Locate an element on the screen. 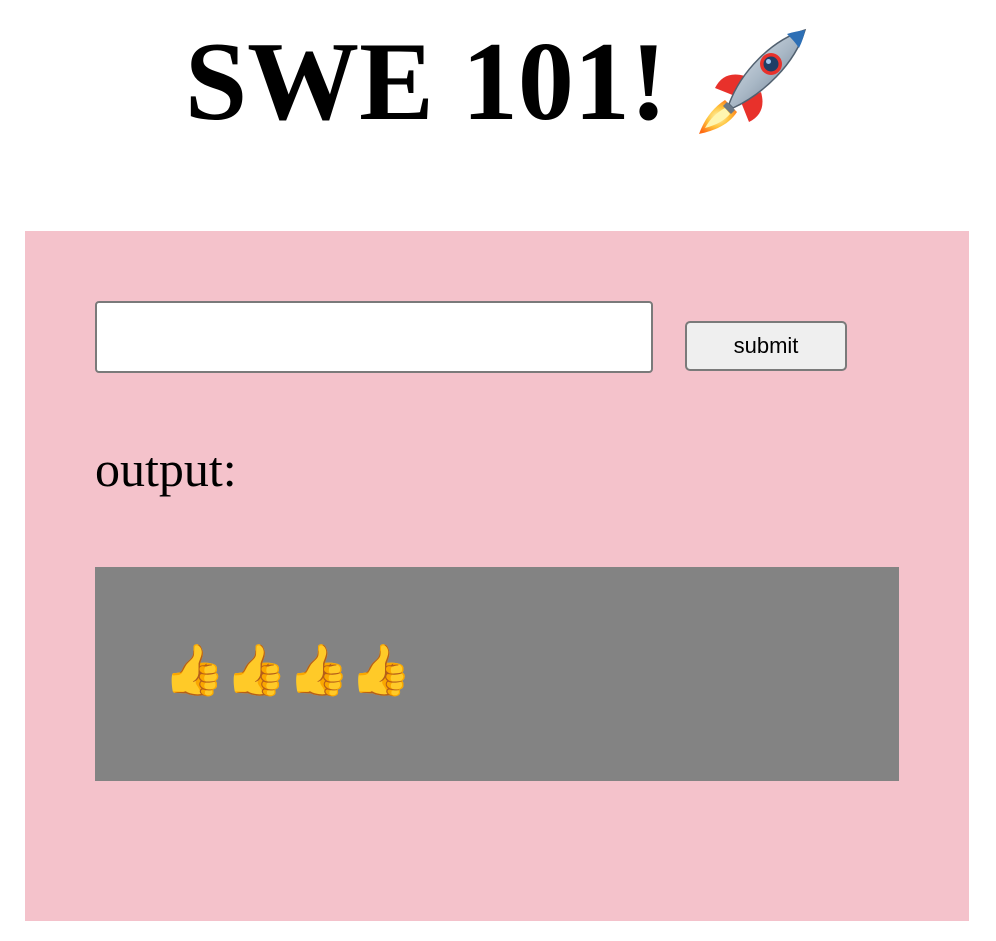 This screenshot has height=941, width=996. output-text: 👍👍👍👍 is located at coordinates (288, 670).